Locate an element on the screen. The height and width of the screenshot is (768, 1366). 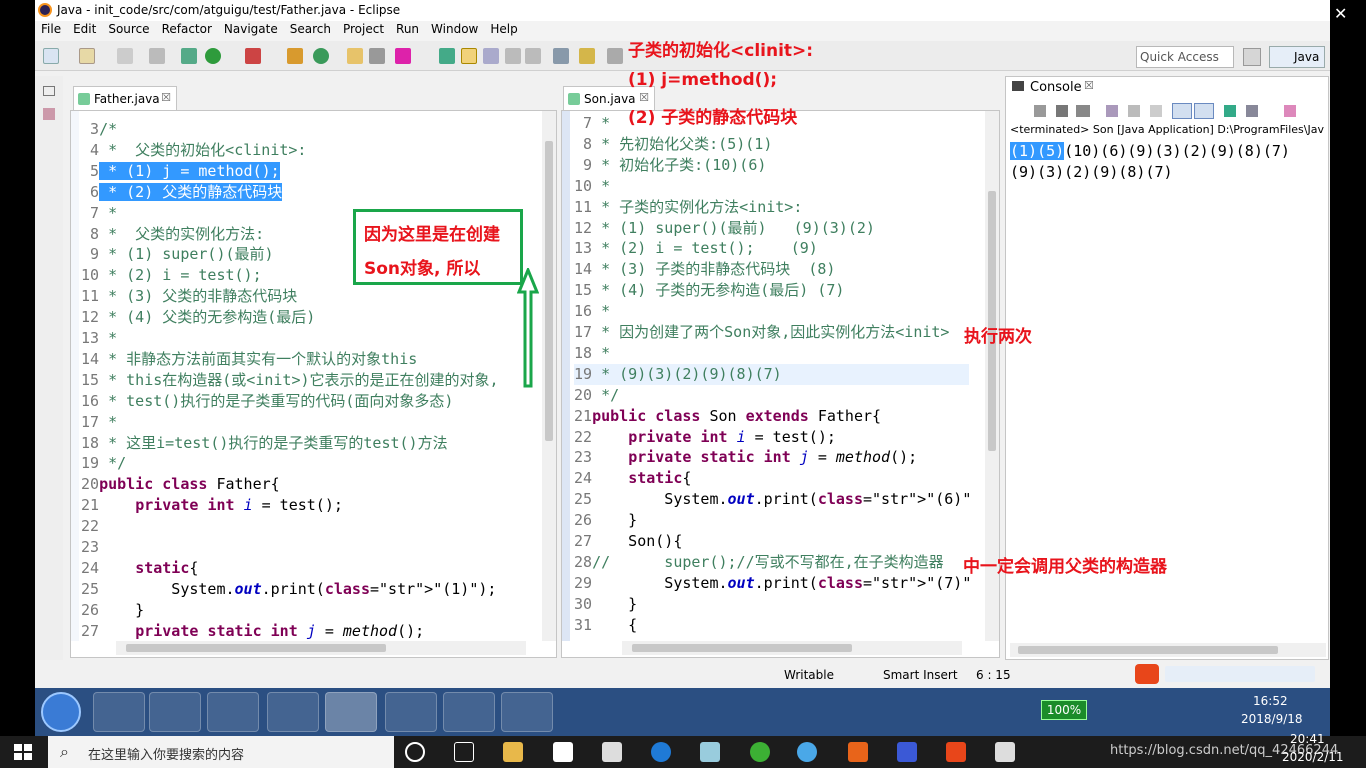
code-line: 15 * this在构造器(或<init>)它表示的是正在创建的对象, is located at coordinates (290, 380).